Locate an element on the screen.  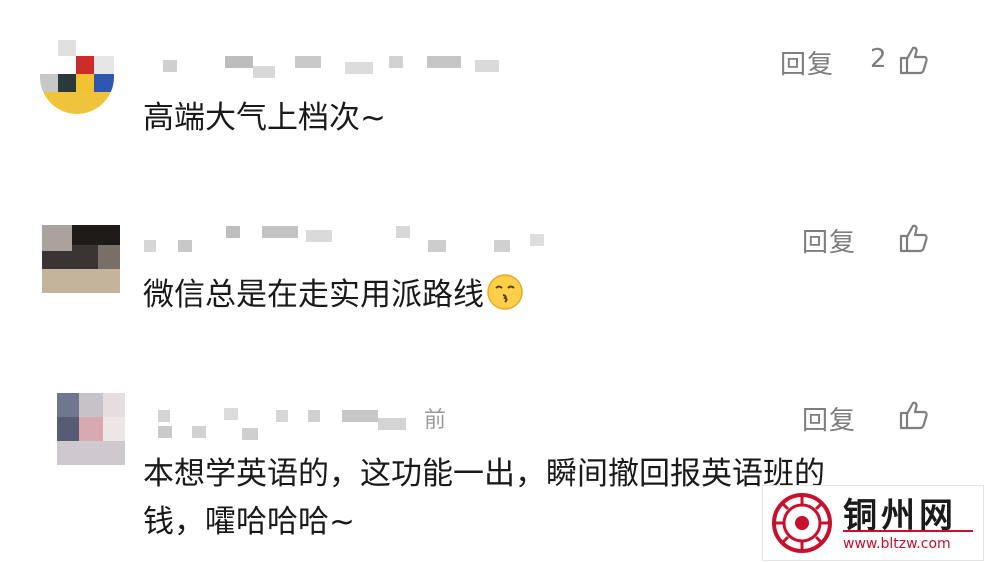
site-url: www.bltzw.com is located at coordinates (897, 544).